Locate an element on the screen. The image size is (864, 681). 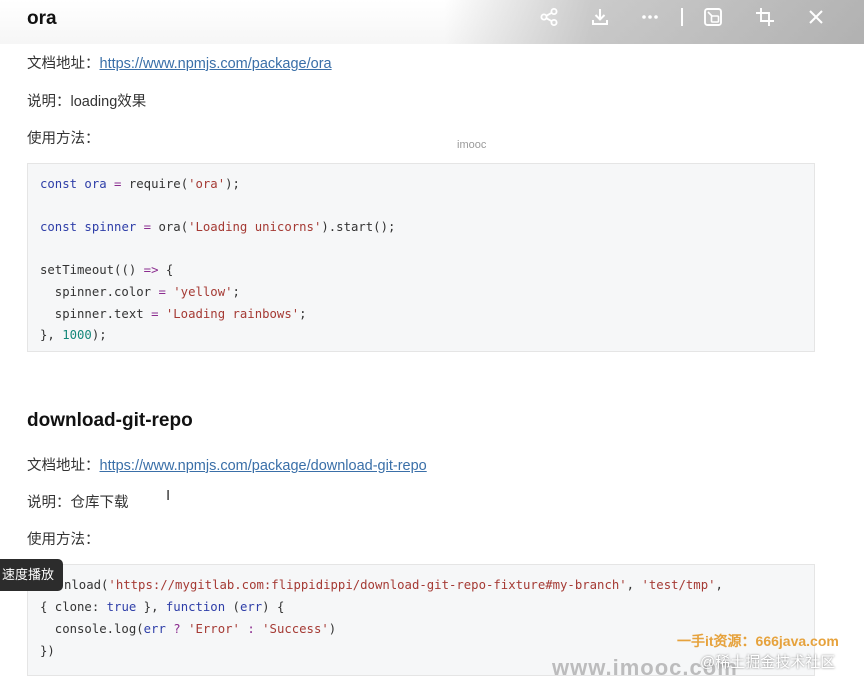
description-row: 说明：loading效果 is located at coordinates (86, 100).